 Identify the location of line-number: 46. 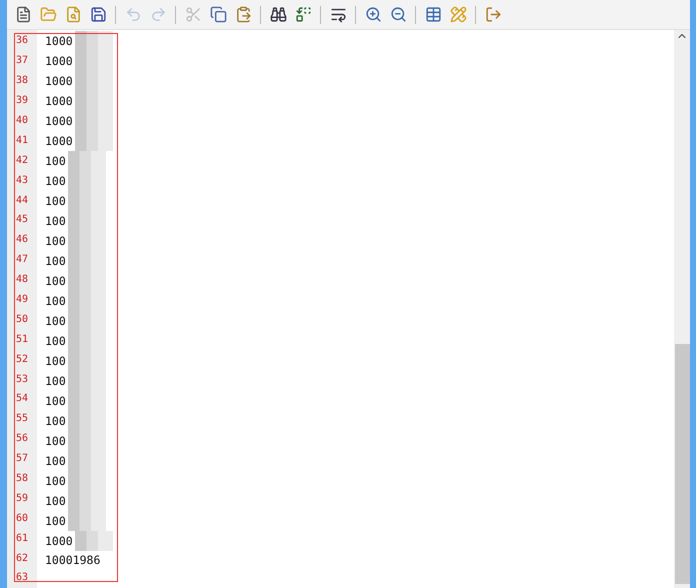
(22, 240).